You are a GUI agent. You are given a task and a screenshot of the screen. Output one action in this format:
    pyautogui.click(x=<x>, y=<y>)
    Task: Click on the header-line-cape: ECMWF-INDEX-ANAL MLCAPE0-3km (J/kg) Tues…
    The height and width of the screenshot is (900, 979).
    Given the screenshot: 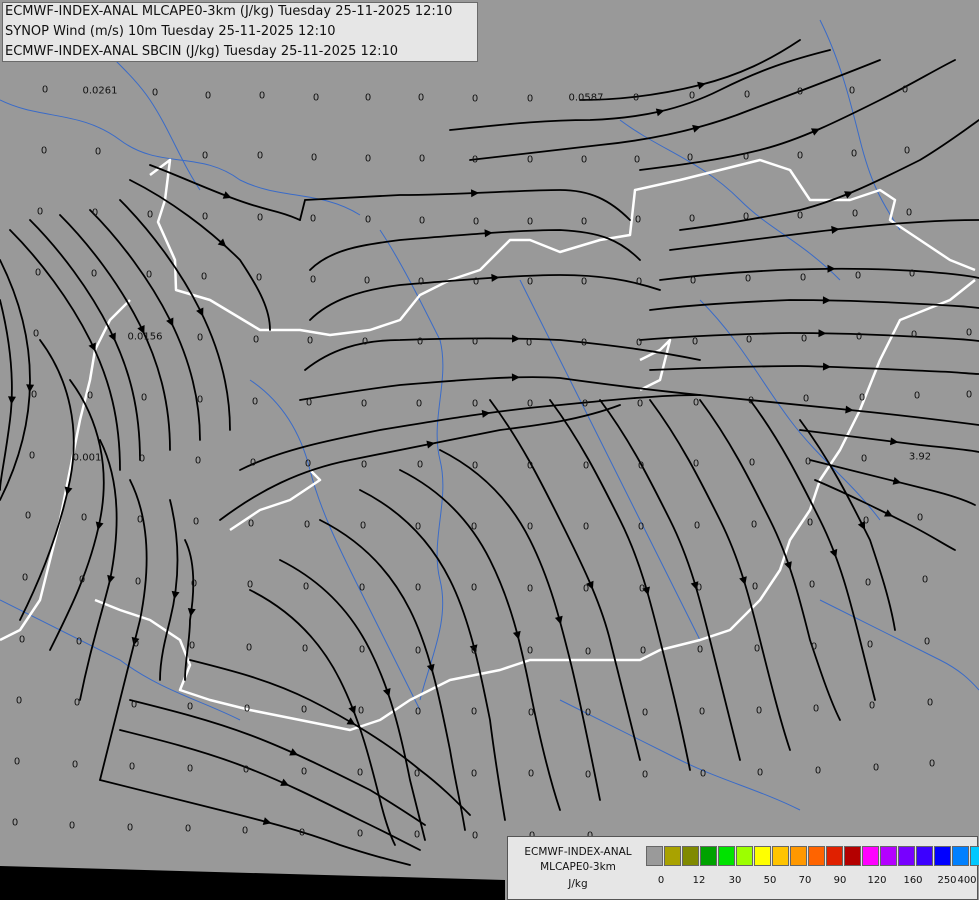 What is the action you would take?
    pyautogui.click(x=229, y=11)
    